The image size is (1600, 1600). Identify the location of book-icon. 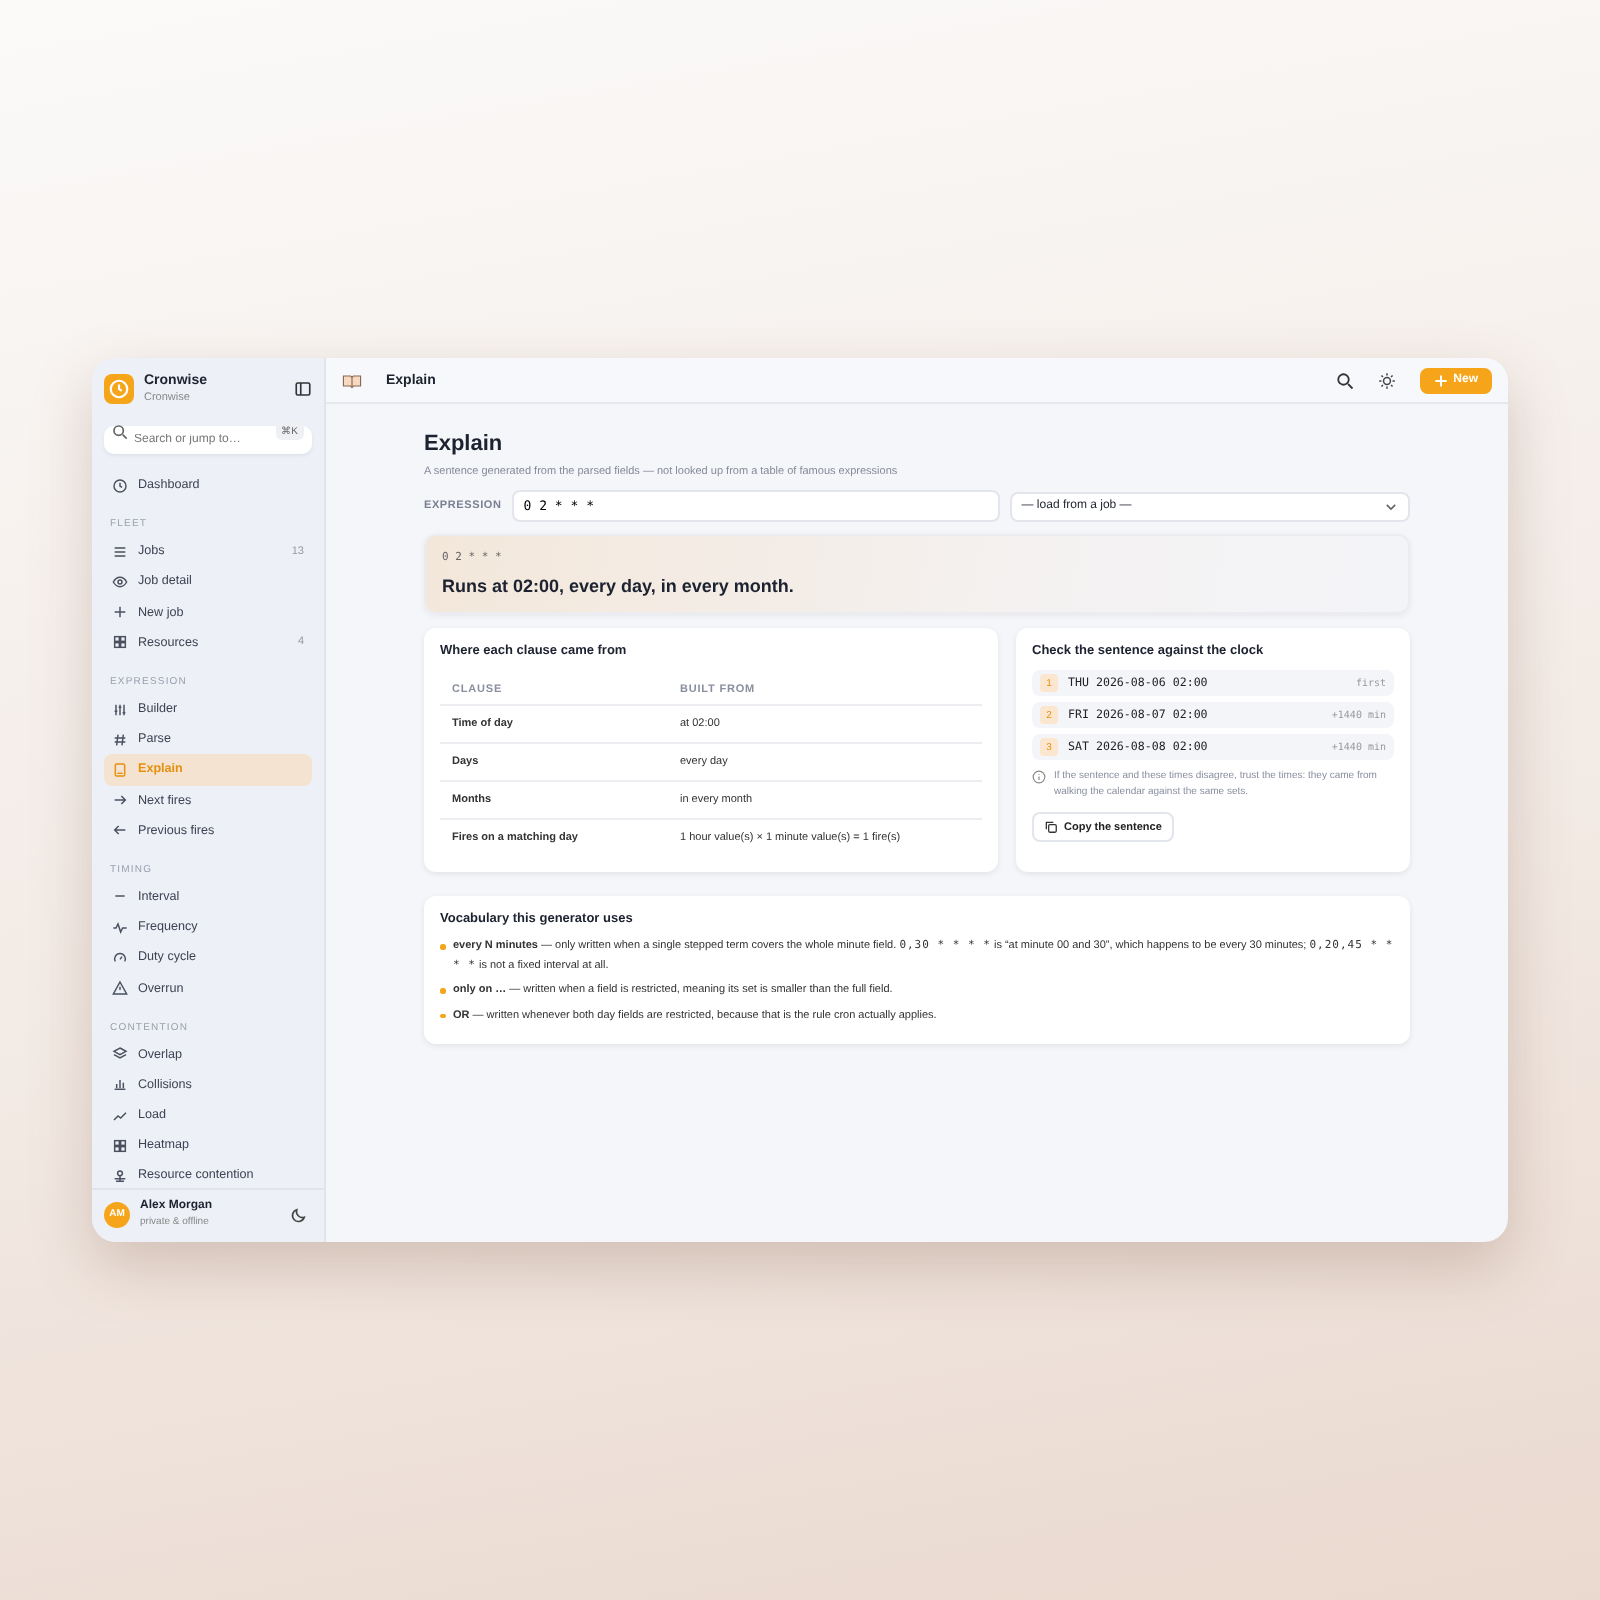
(120, 769).